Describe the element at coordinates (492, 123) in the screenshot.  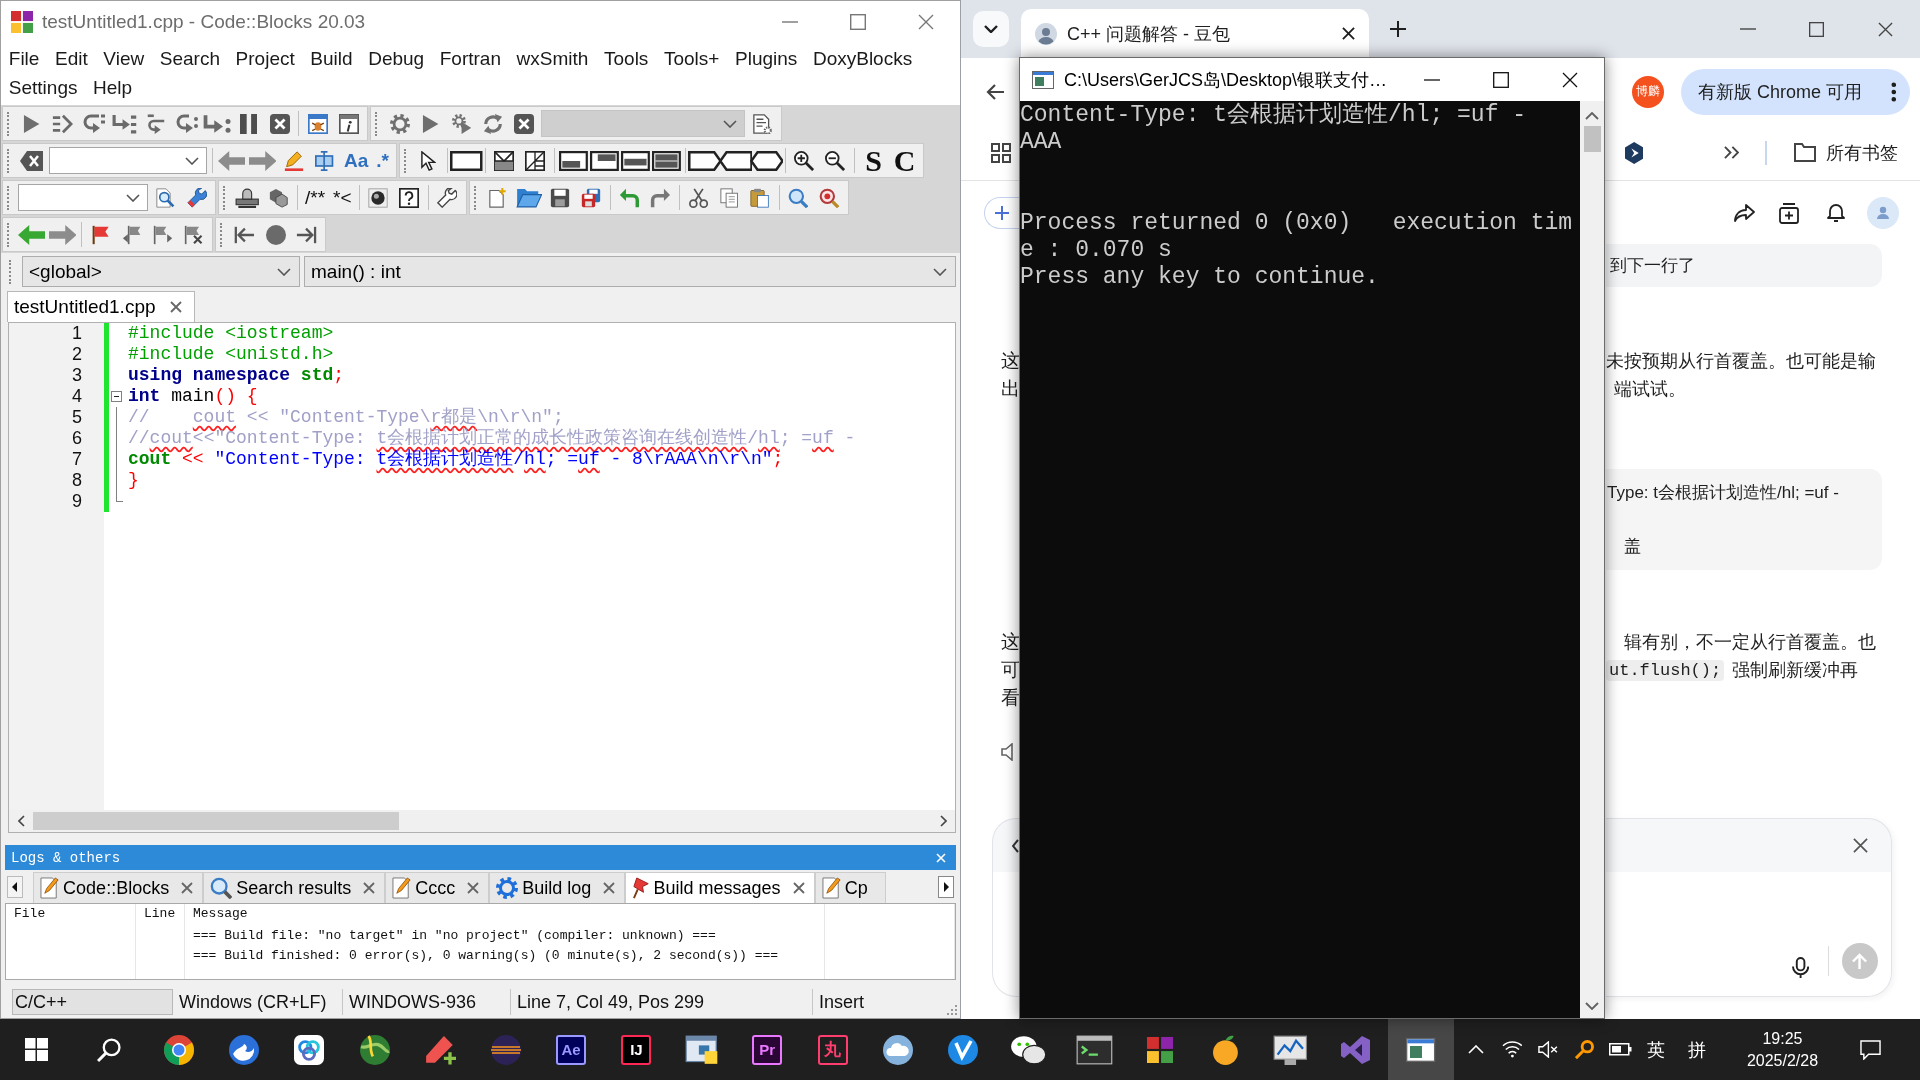
I see `refresh-icon` at that location.